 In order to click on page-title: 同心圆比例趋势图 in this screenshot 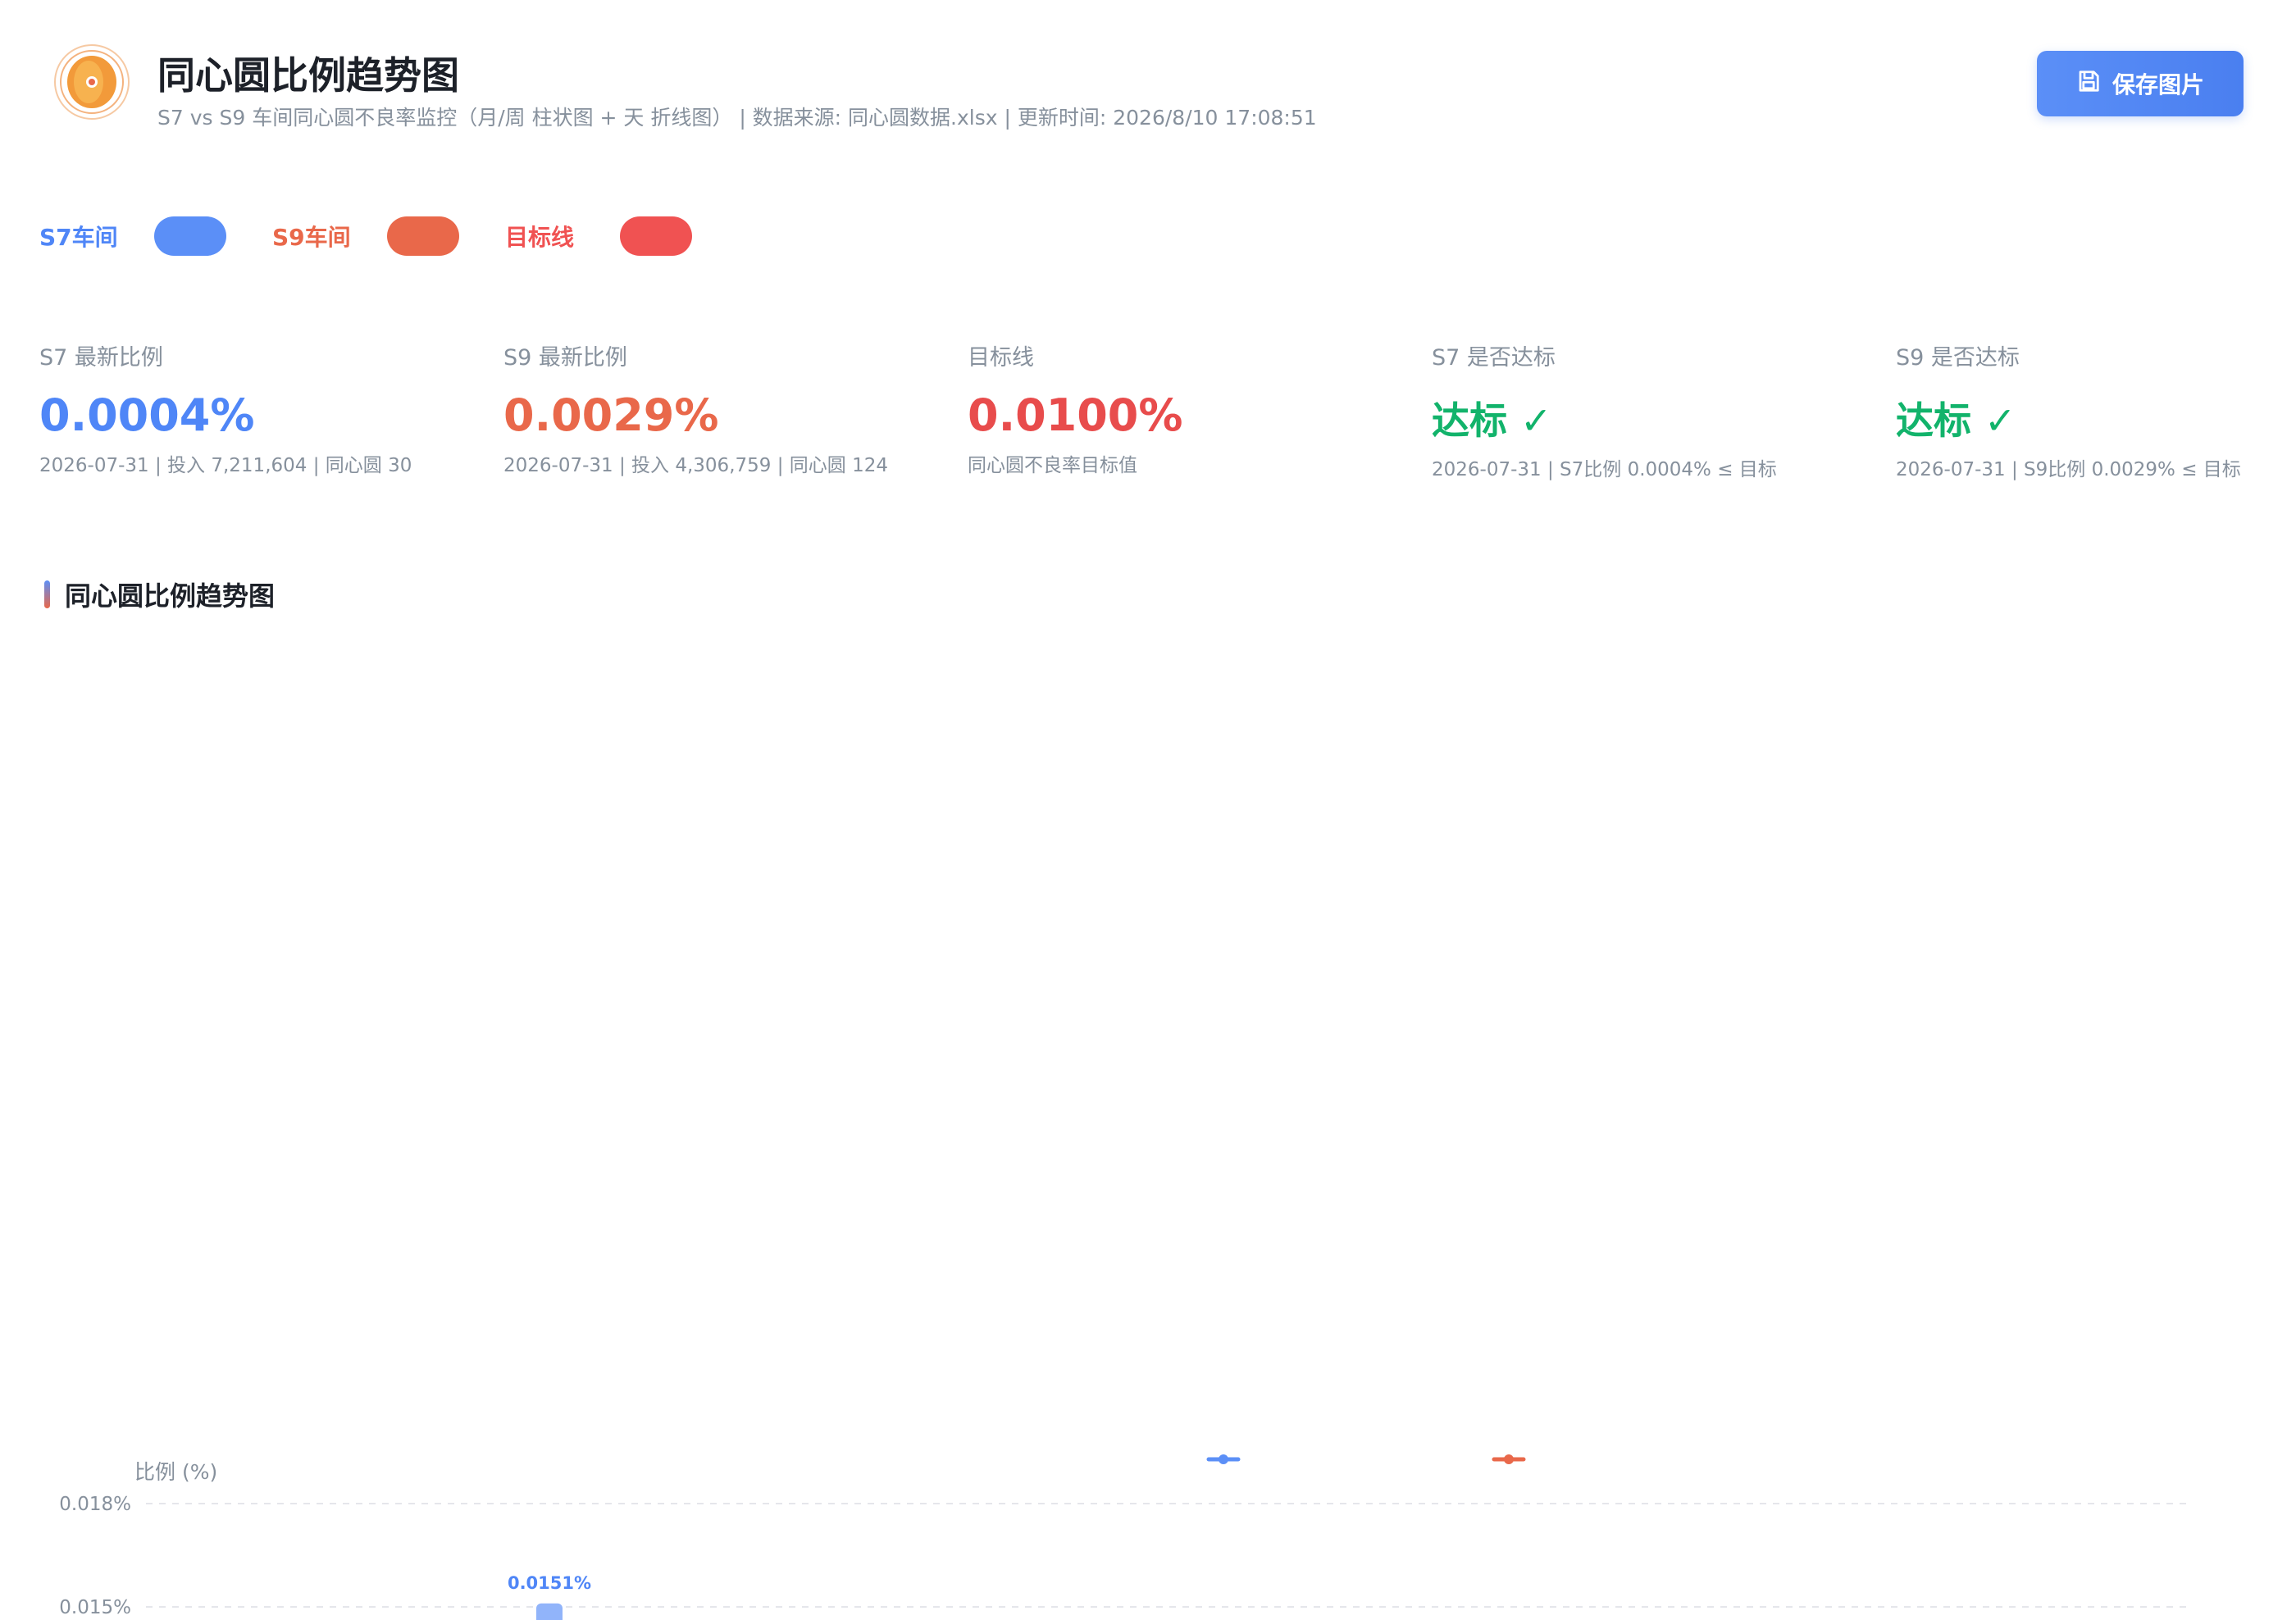, I will do `click(308, 75)`.